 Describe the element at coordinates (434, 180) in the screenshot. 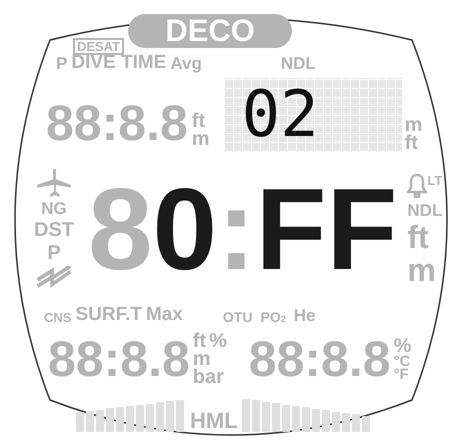

I see `indicator-label: LT` at that location.